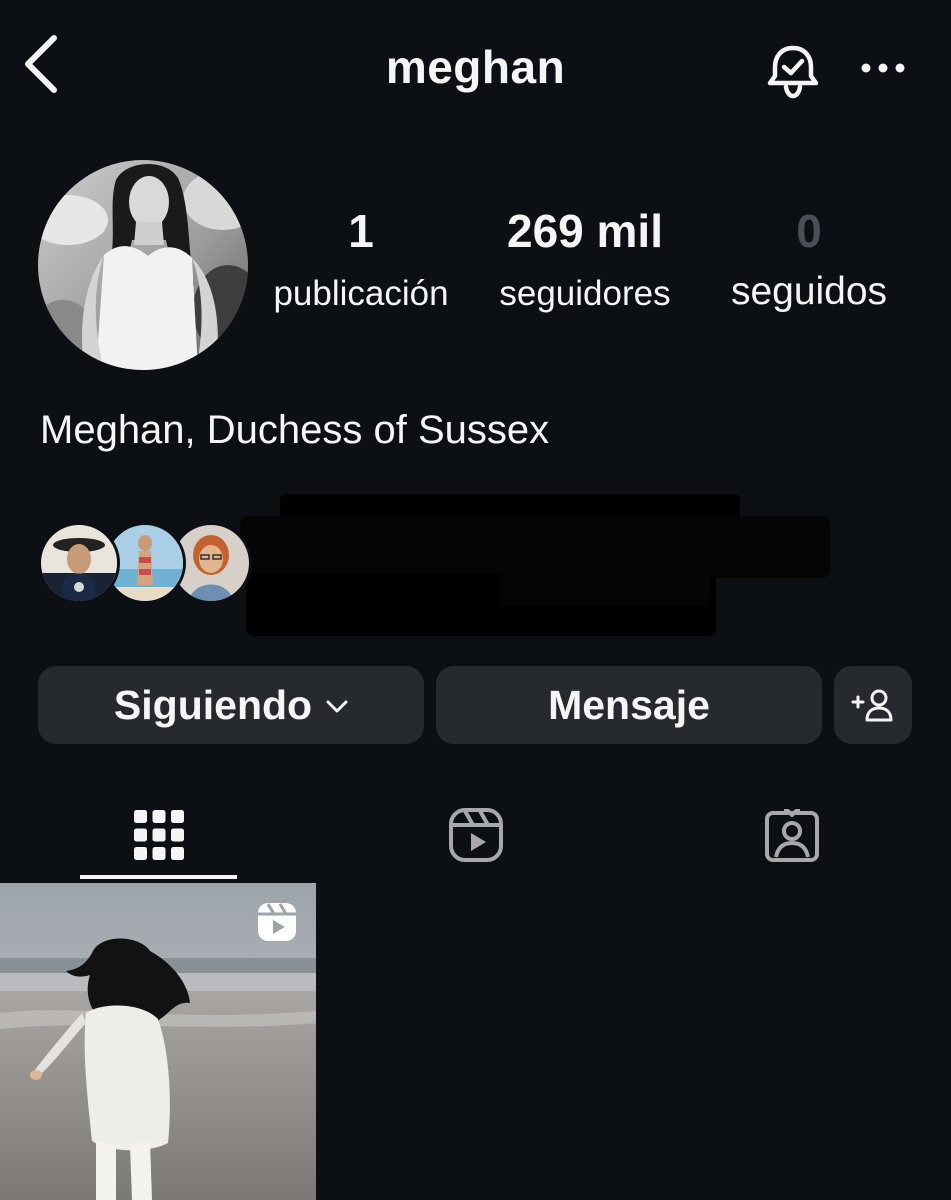  I want to click on followers-stat: 269 mil seguidores, so click(585, 259).